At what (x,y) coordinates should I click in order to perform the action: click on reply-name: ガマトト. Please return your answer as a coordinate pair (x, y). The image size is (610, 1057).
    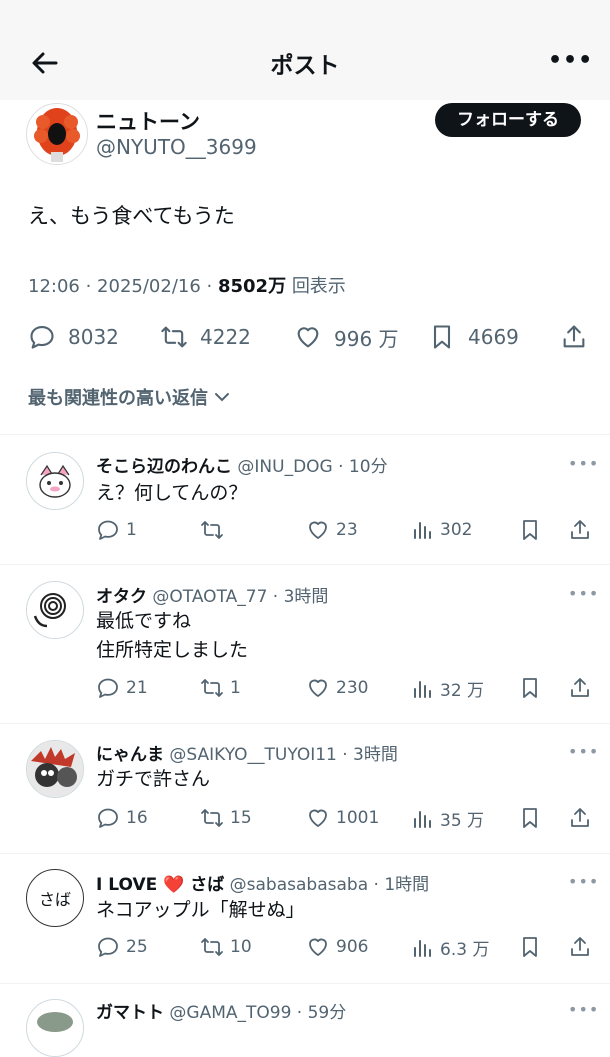
    Looking at the image, I should click on (130, 1013).